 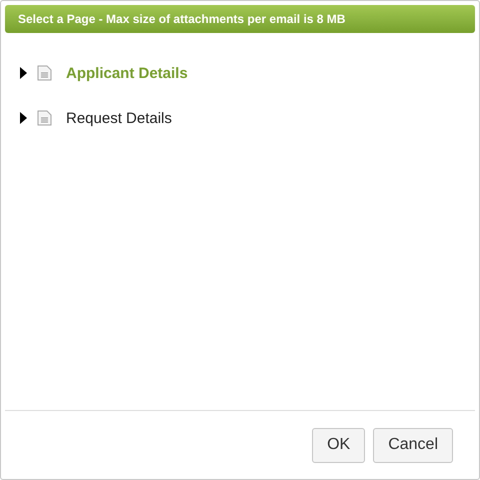 I want to click on ok-button: OK, so click(x=339, y=445).